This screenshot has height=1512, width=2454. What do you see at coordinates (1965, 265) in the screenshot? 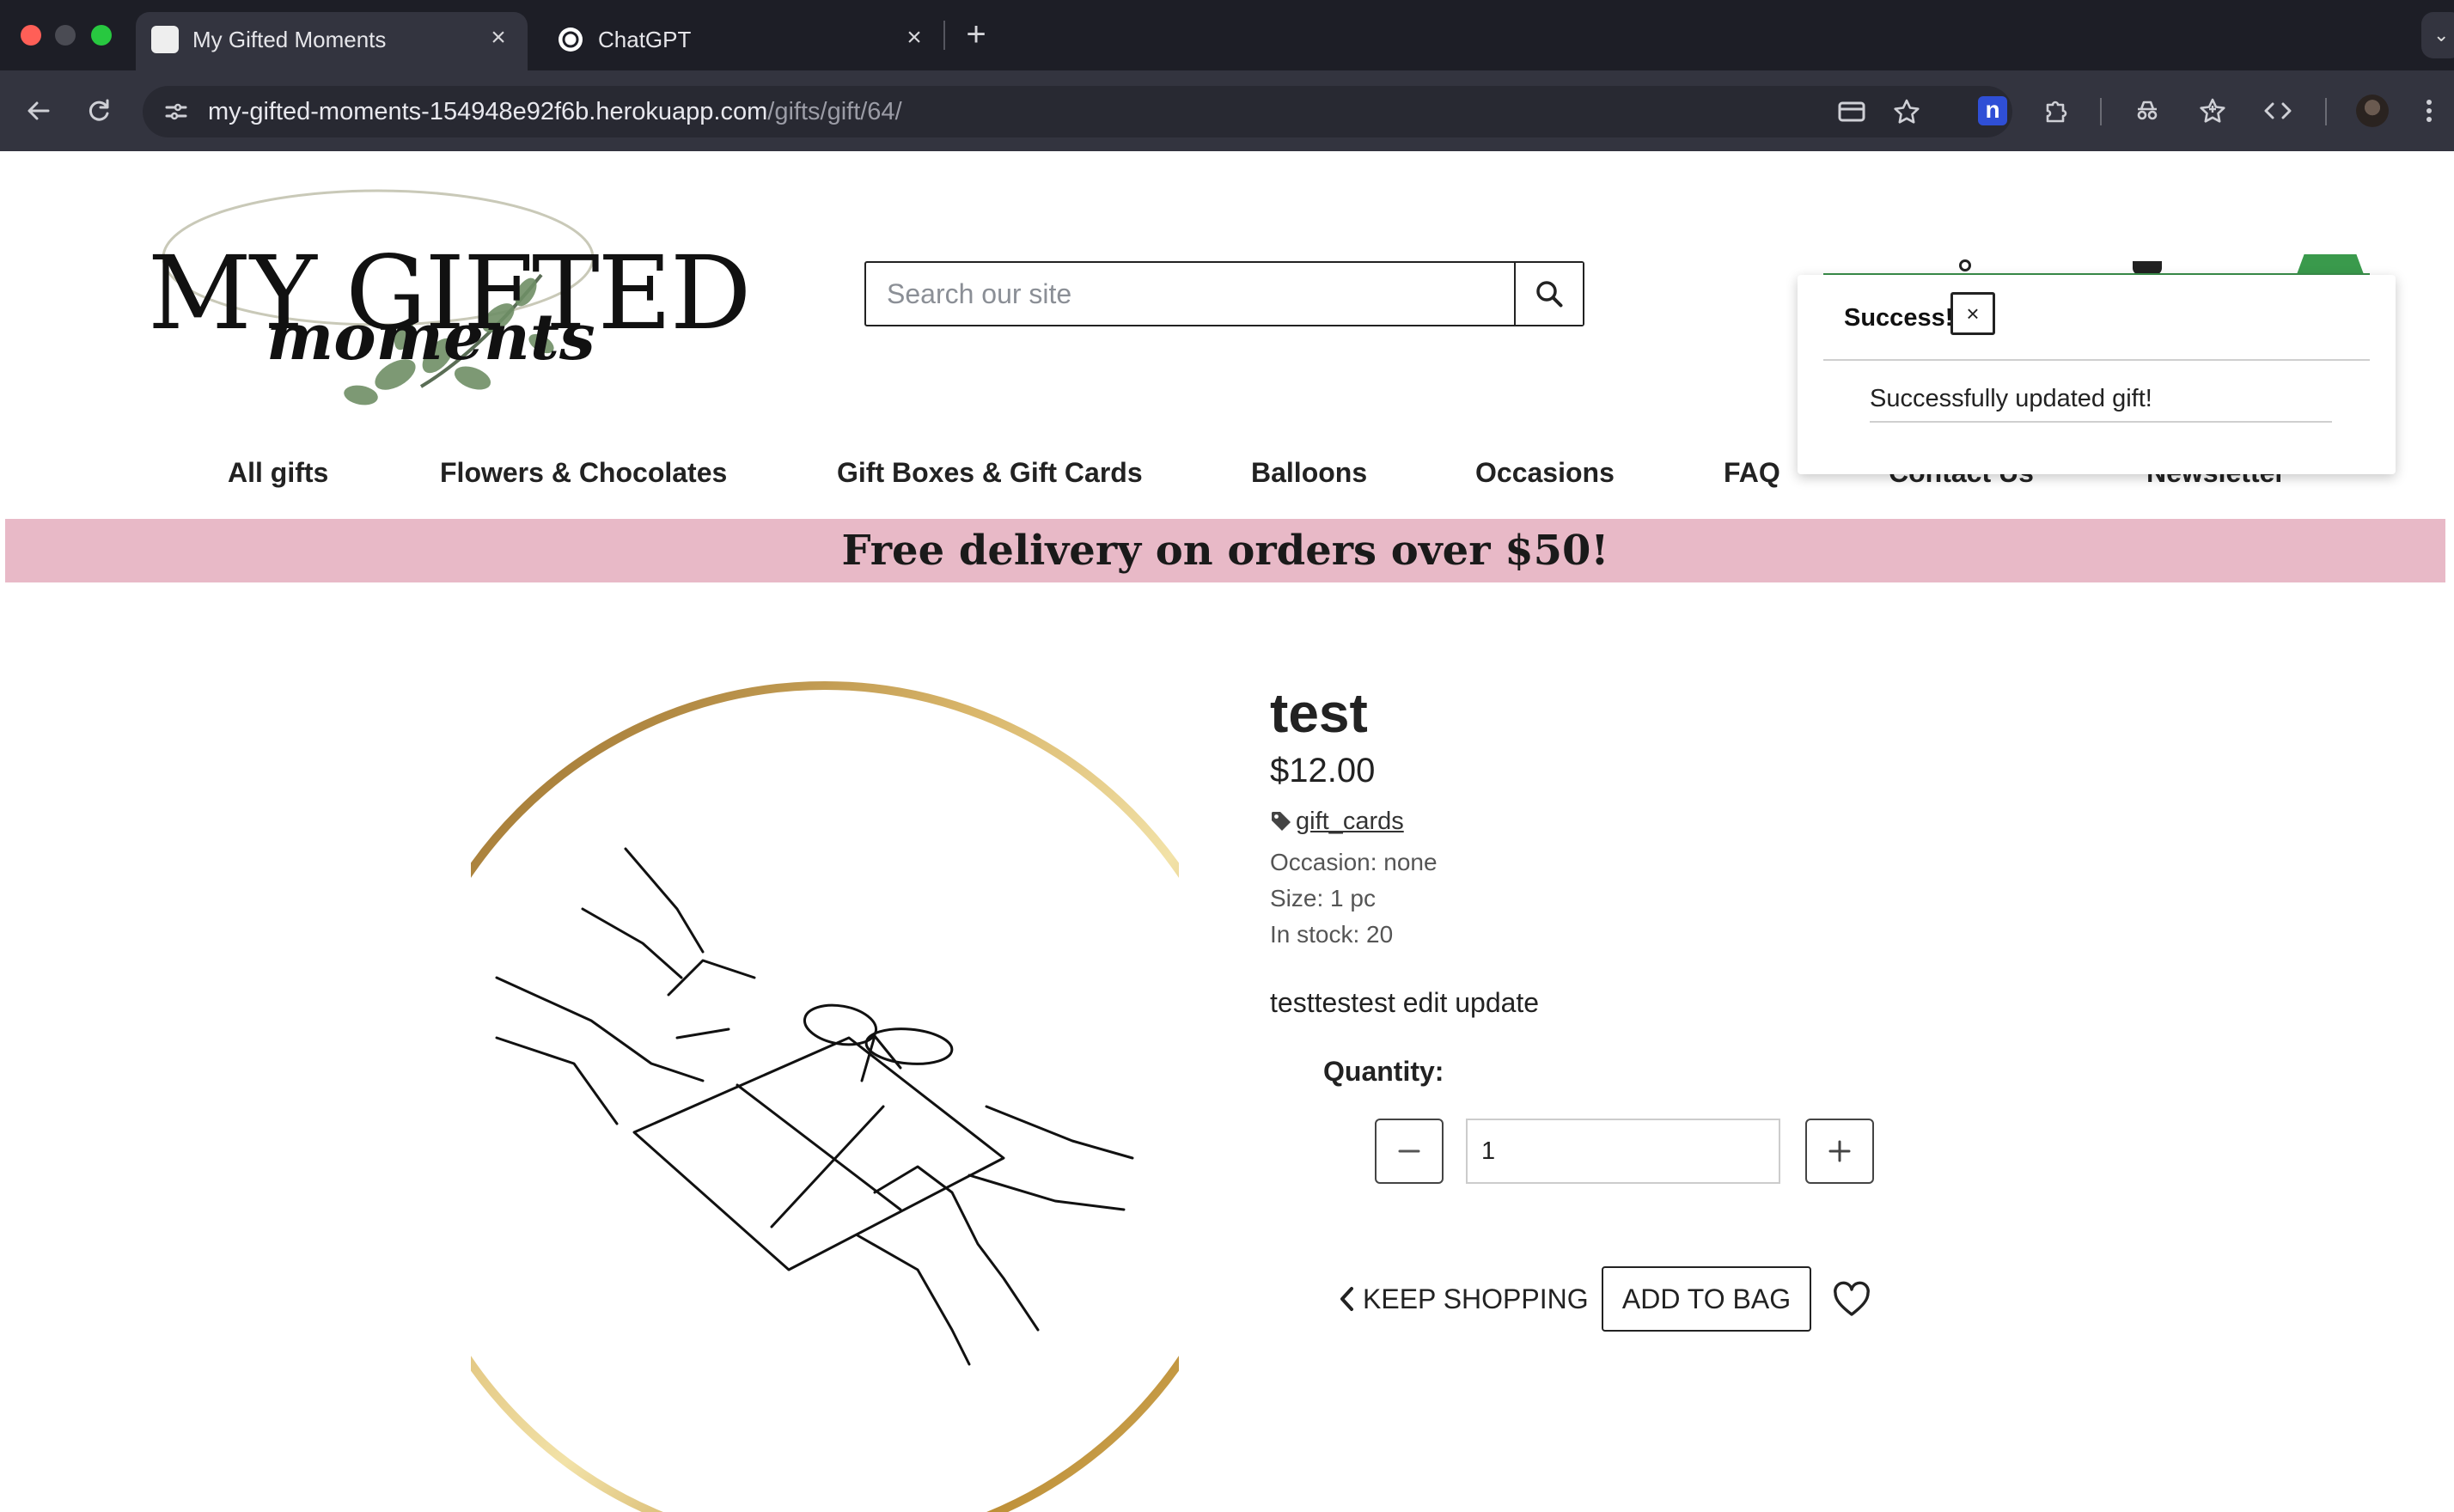
I see `account-icon` at bounding box center [1965, 265].